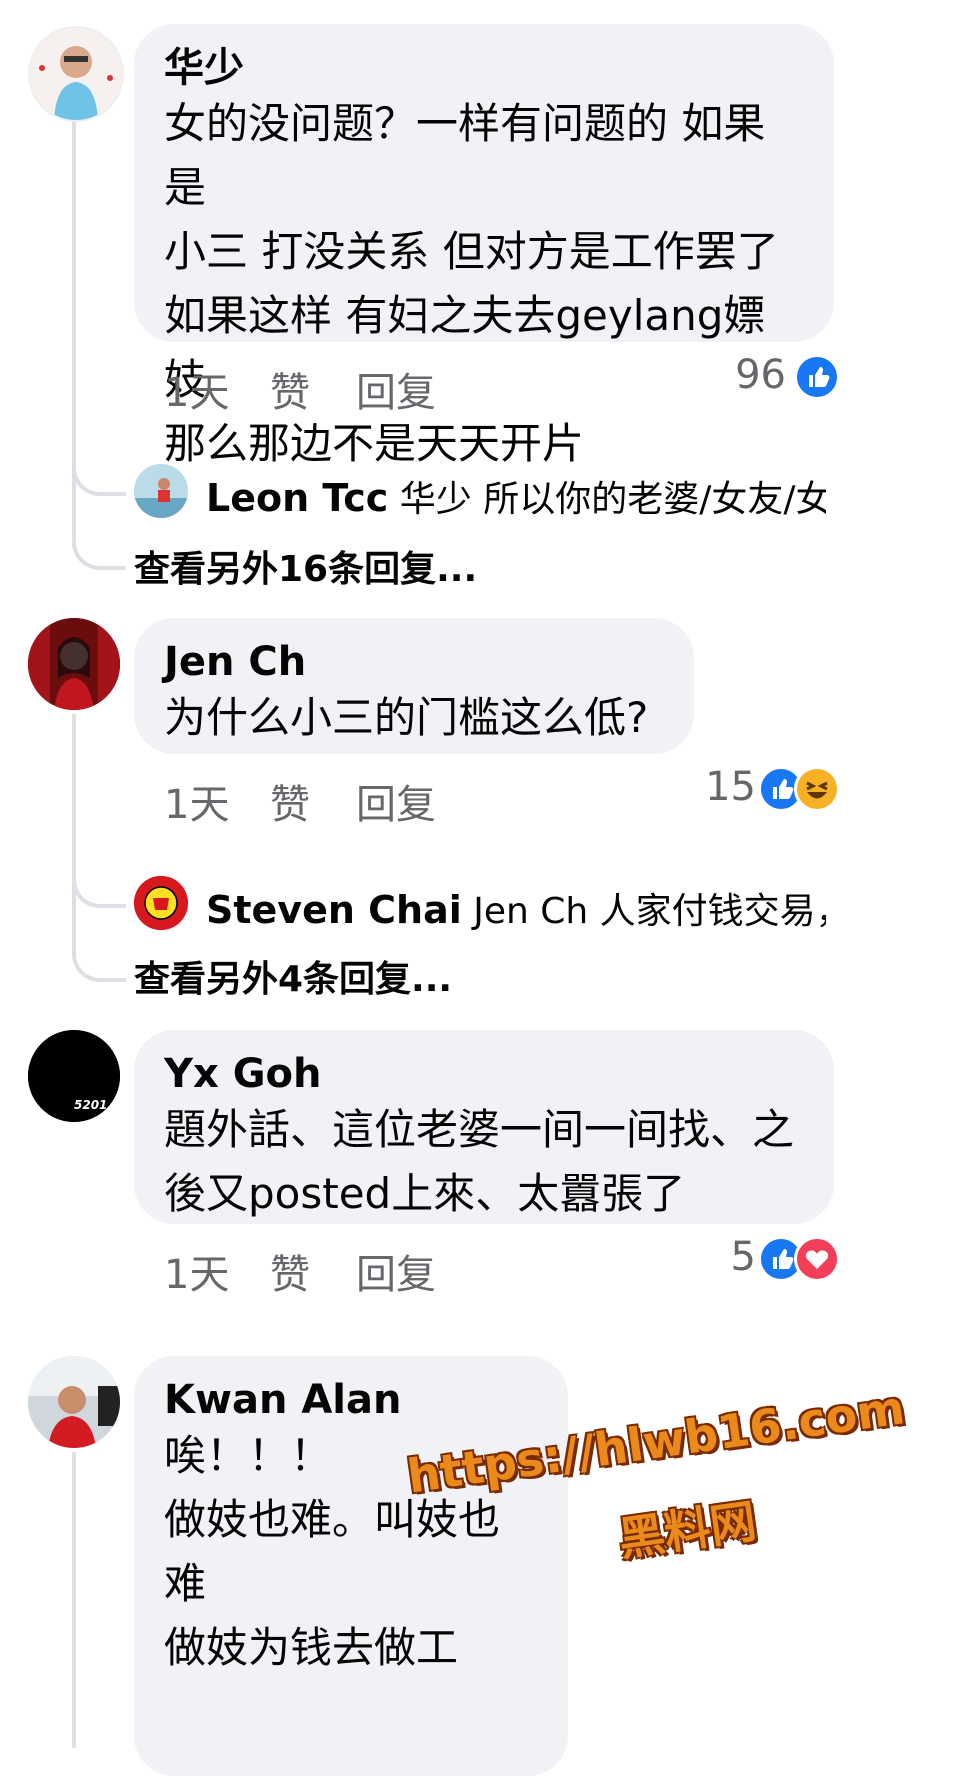 The height and width of the screenshot is (1776, 960). Describe the element at coordinates (484, 68) in the screenshot. I see `comment-author: 华少` at that location.